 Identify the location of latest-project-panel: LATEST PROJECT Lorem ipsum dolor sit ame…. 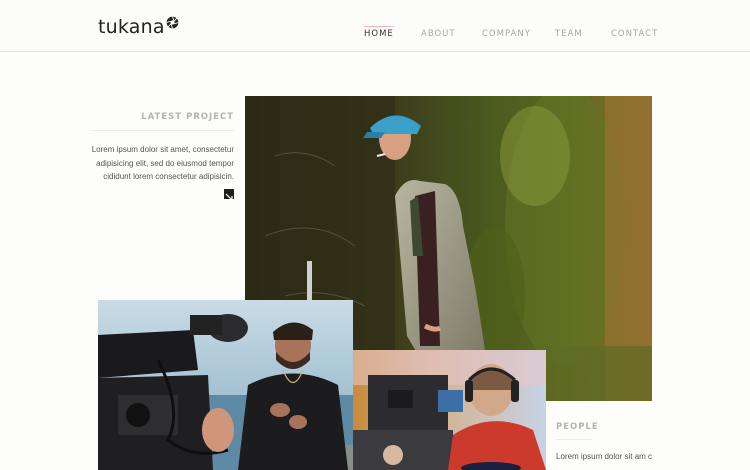
(162, 156).